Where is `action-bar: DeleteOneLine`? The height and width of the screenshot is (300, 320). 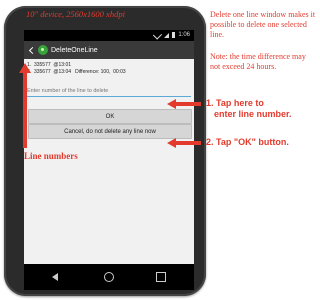 action-bar: DeleteOneLine is located at coordinates (109, 50).